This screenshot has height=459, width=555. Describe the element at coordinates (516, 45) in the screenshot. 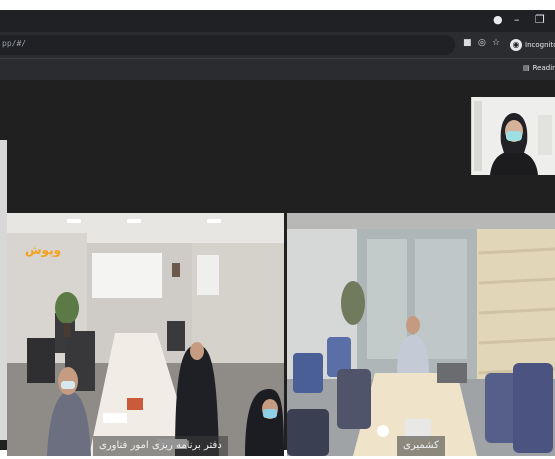

I see `incognito-icon: ◉` at that location.